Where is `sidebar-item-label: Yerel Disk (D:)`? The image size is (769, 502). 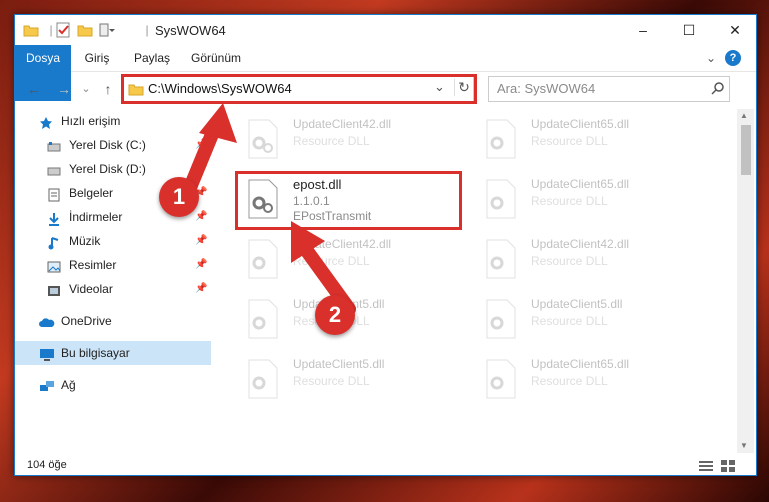 sidebar-item-label: Yerel Disk (D:) is located at coordinates (107, 169).